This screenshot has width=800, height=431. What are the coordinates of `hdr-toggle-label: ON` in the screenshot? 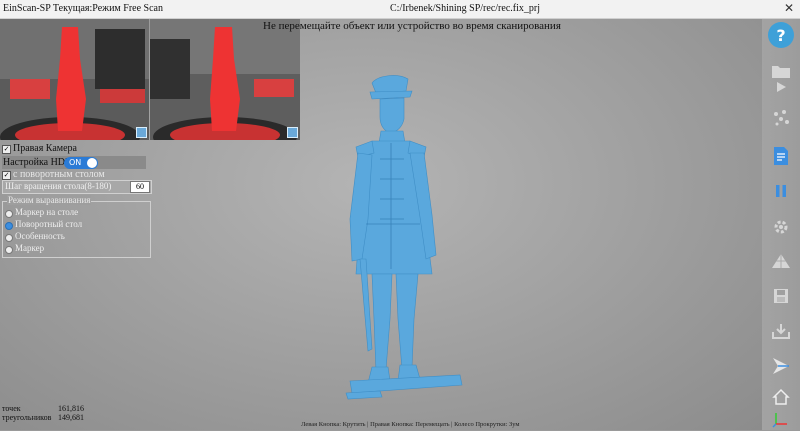 It's located at (75, 162).